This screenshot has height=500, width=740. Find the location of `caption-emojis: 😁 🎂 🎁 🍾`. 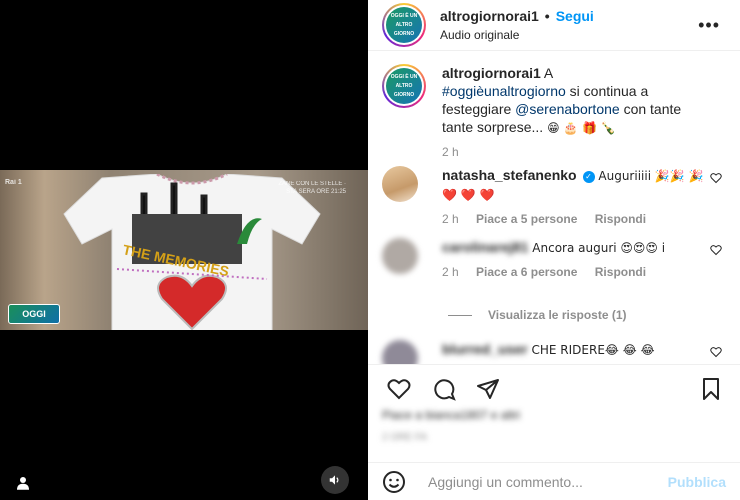

caption-emojis: 😁 🎂 🎁 🍾 is located at coordinates (581, 128).